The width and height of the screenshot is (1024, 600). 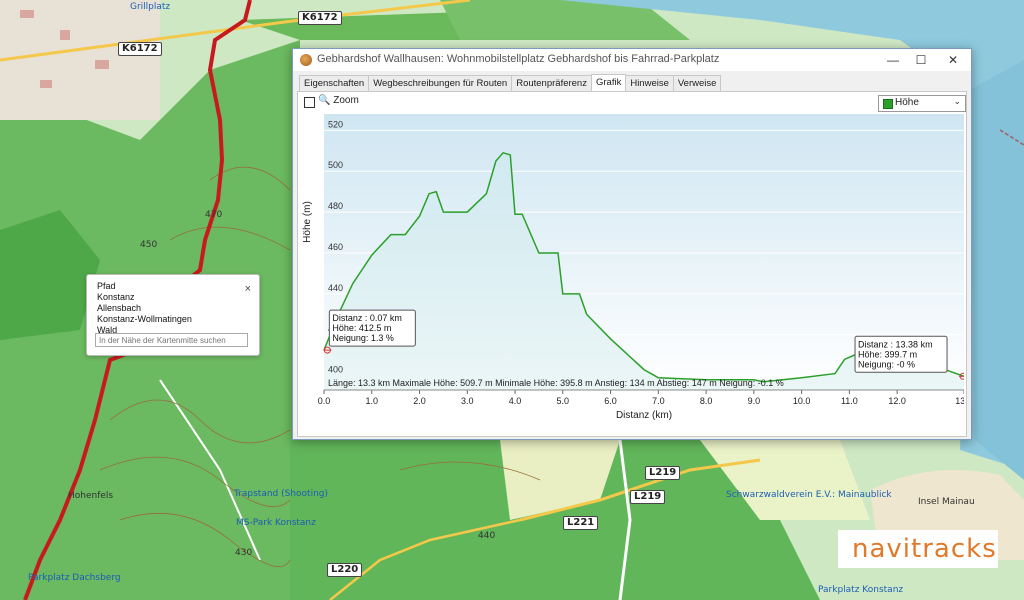 What do you see at coordinates (551, 83) in the screenshot?
I see `tab-routenpraeferenz: Routenpräferenz` at bounding box center [551, 83].